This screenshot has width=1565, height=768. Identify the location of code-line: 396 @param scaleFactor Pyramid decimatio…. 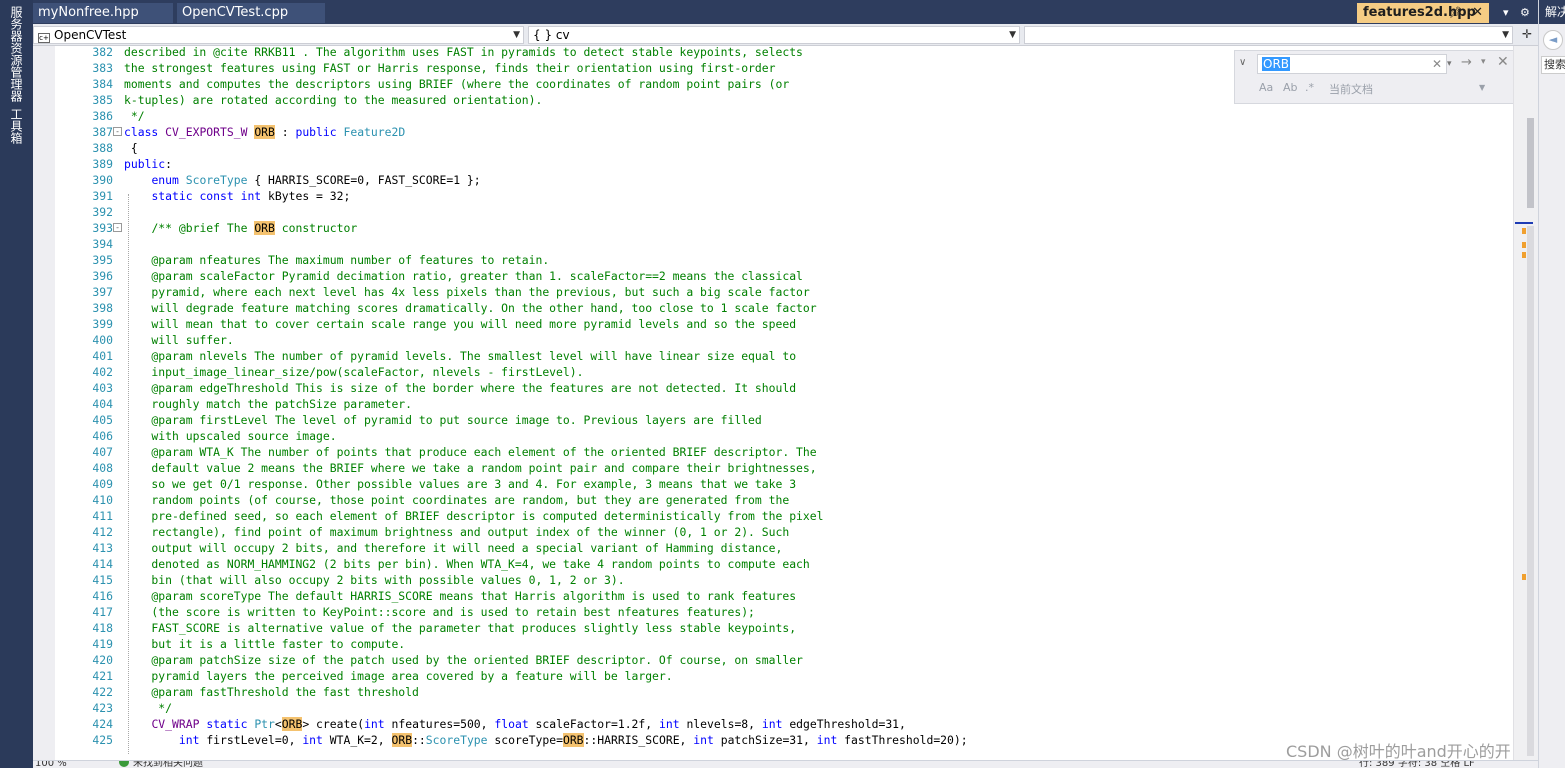
(773, 276).